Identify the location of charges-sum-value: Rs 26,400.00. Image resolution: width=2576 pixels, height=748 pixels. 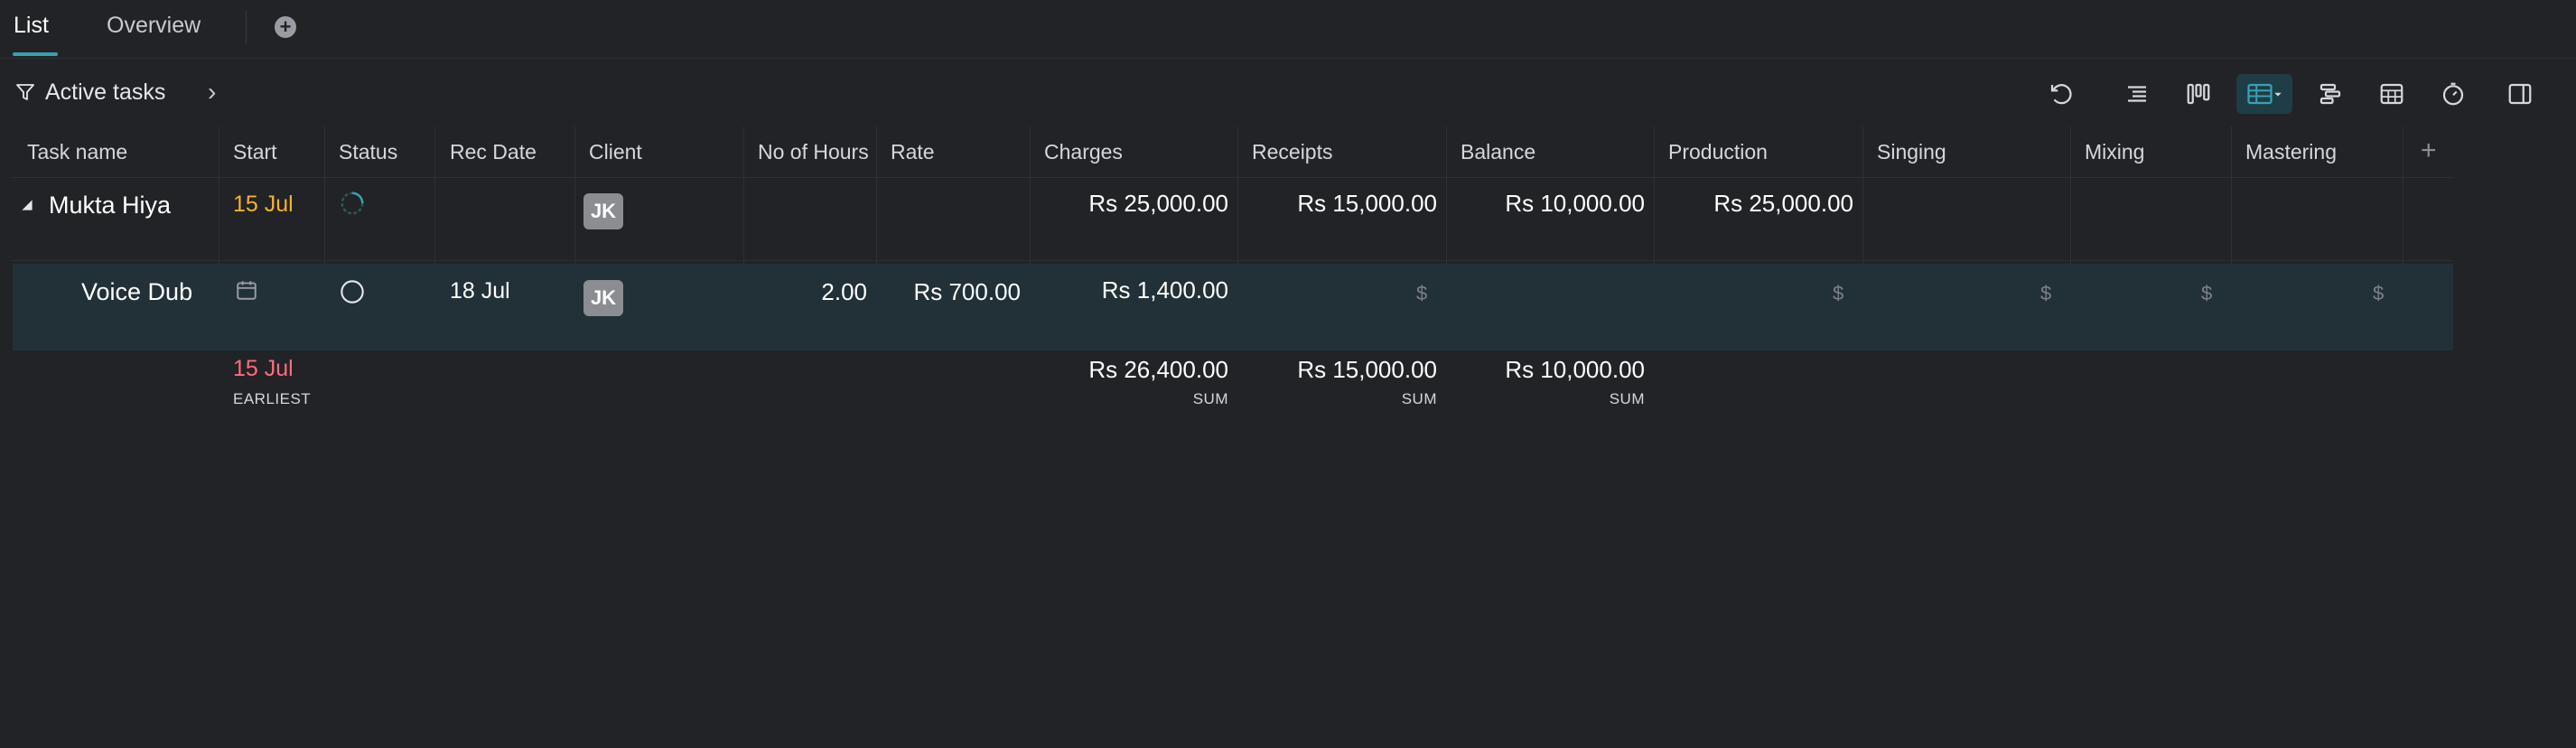
(1158, 369).